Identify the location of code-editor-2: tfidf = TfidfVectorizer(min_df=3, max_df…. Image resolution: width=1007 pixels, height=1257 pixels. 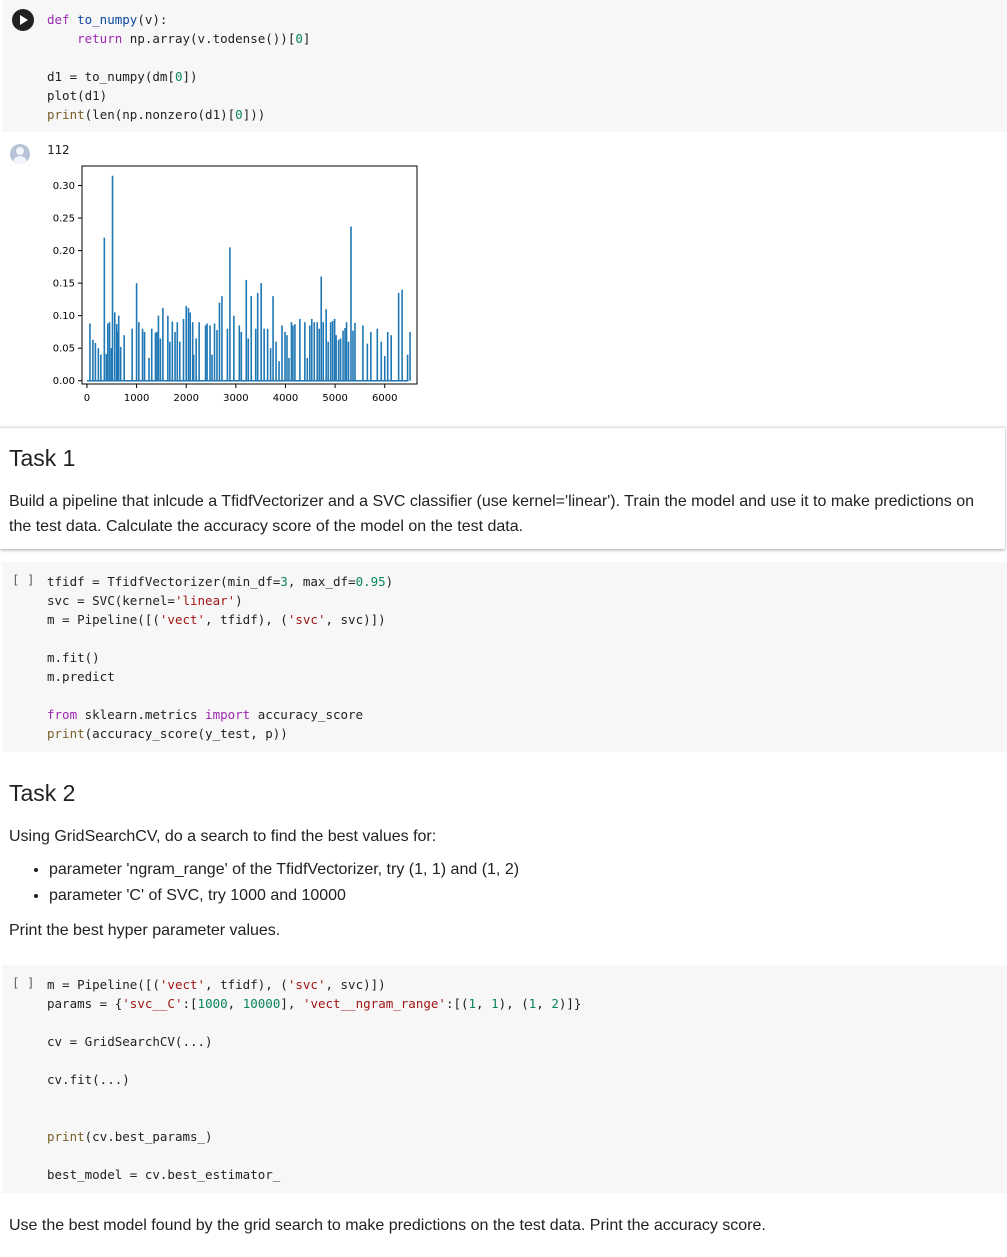
(220, 657).